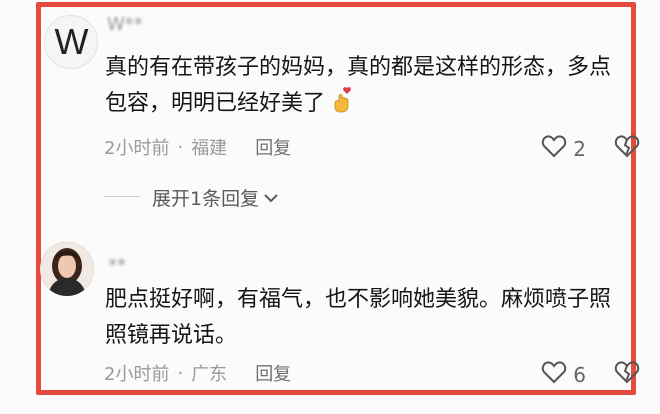 The height and width of the screenshot is (414, 660). I want to click on comment-actions: 6, so click(590, 374).